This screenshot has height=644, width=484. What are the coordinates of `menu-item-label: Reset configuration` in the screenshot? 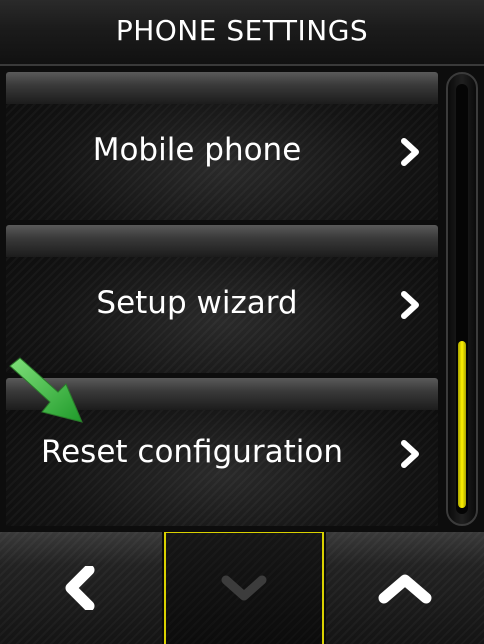 It's located at (192, 452).